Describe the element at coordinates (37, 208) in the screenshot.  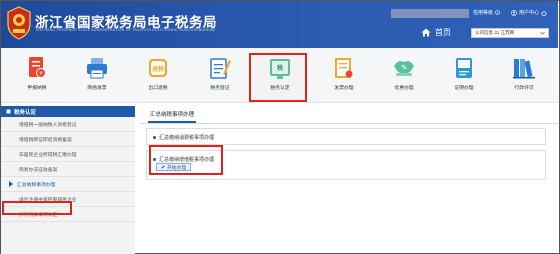
I see `highlight-box-sidebar` at that location.